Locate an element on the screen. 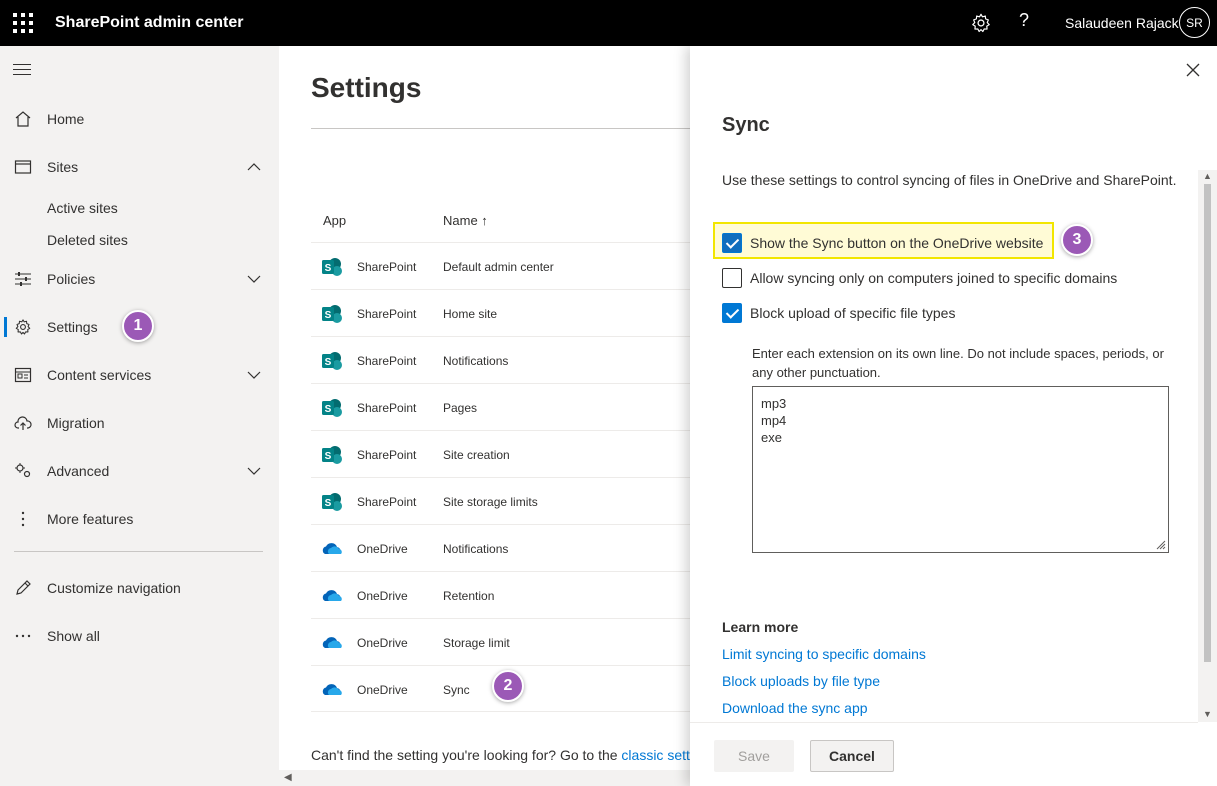 The height and width of the screenshot is (786, 1217). pencil-icon is located at coordinates (23, 587).